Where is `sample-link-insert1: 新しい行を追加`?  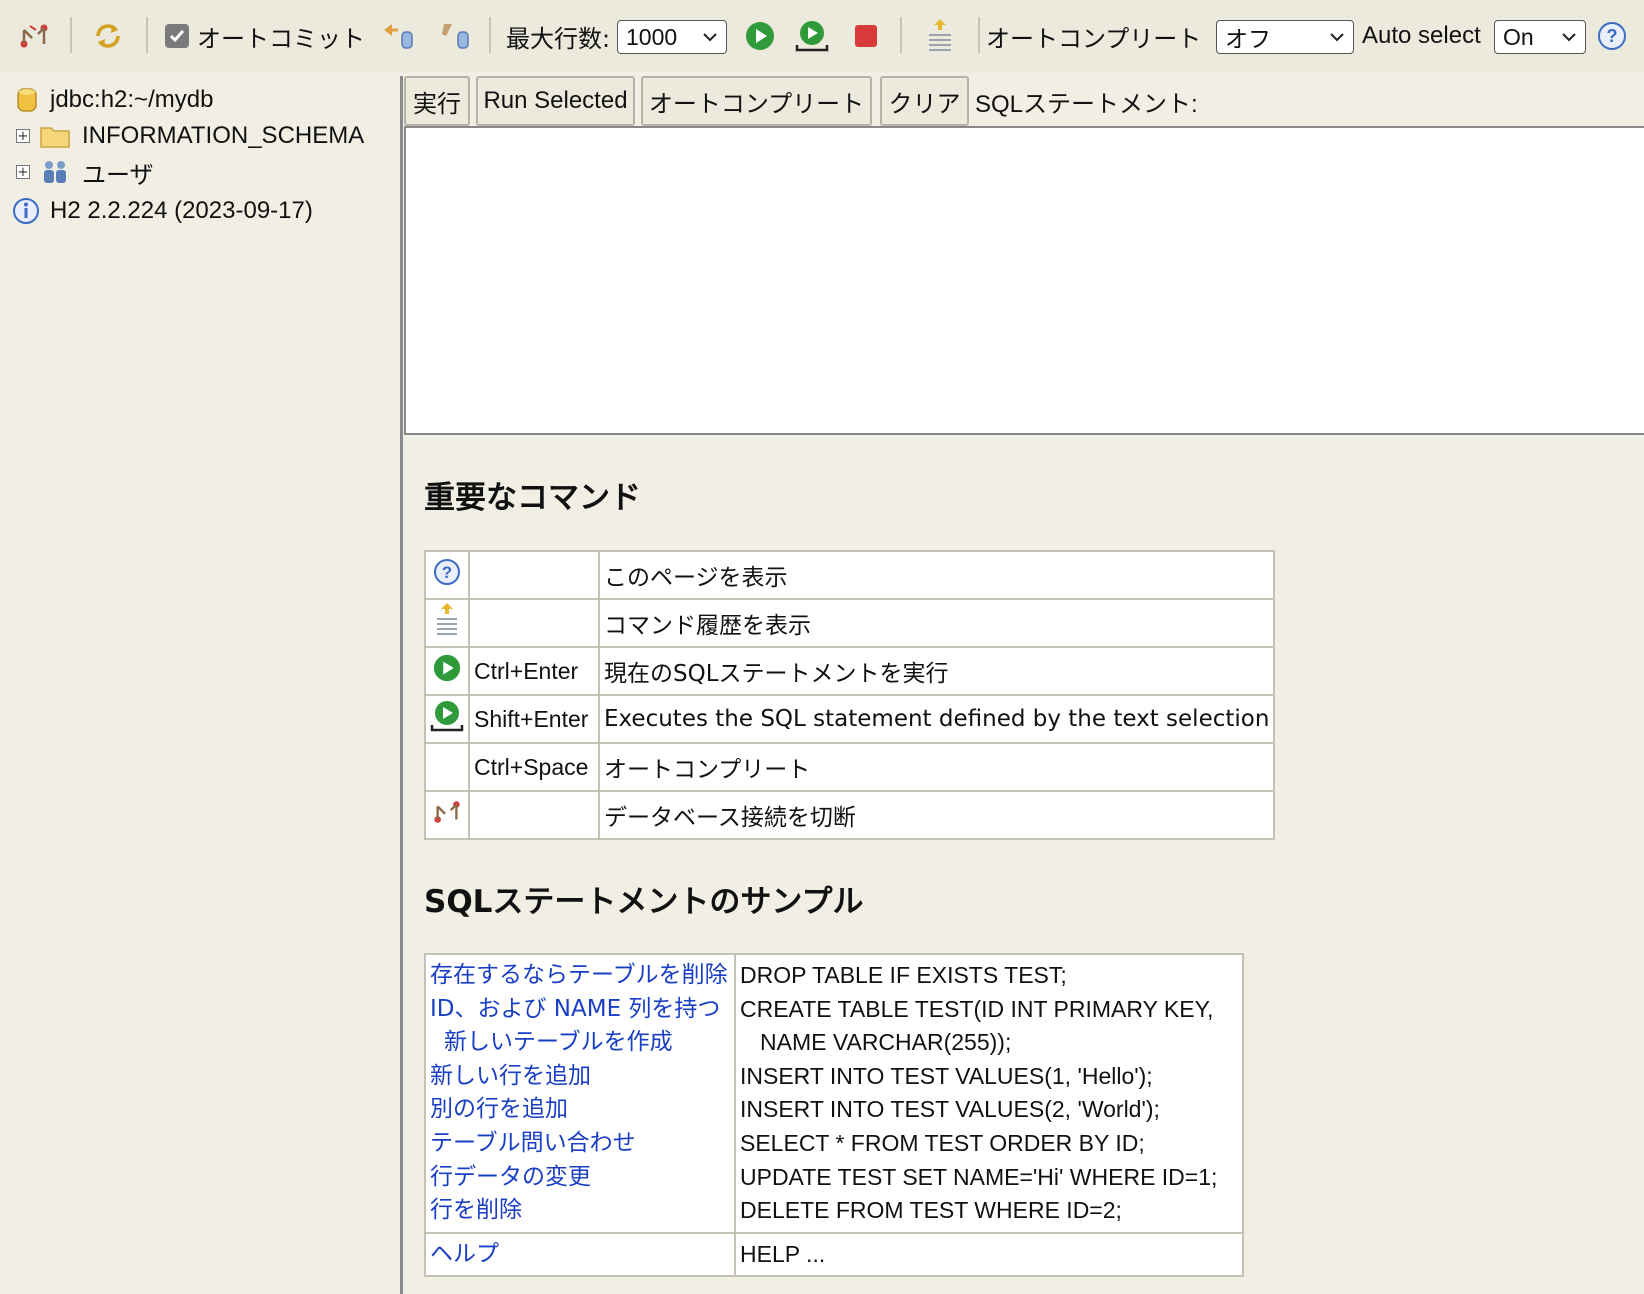
sample-link-insert1: 新しい行を追加 is located at coordinates (580, 1077).